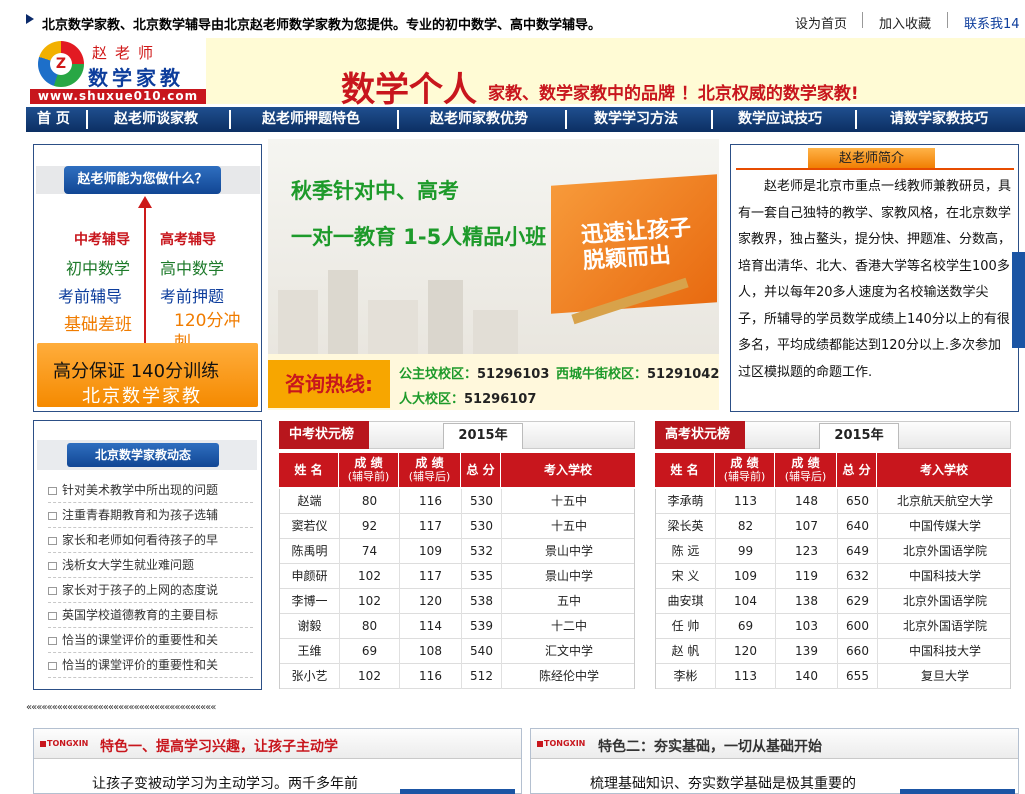 This screenshot has width=1025, height=794. What do you see at coordinates (686, 676) in the screenshot?
I see `cell-name: 李彬` at bounding box center [686, 676].